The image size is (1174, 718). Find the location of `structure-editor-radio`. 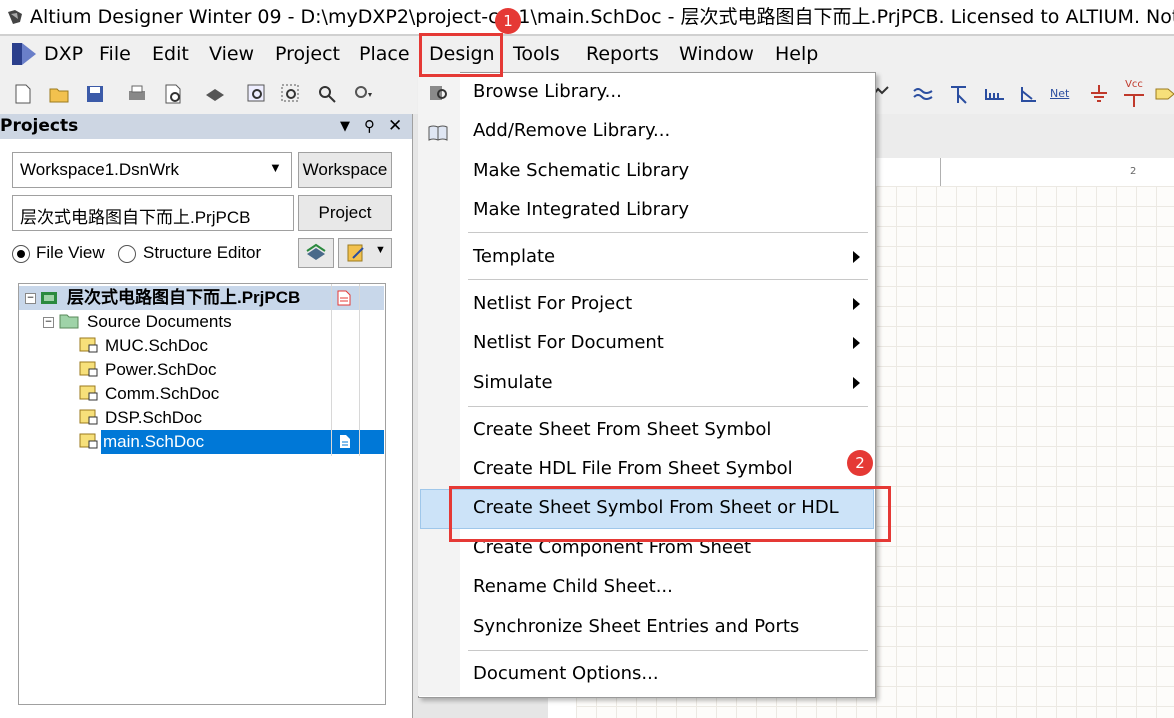

structure-editor-radio is located at coordinates (127, 254).